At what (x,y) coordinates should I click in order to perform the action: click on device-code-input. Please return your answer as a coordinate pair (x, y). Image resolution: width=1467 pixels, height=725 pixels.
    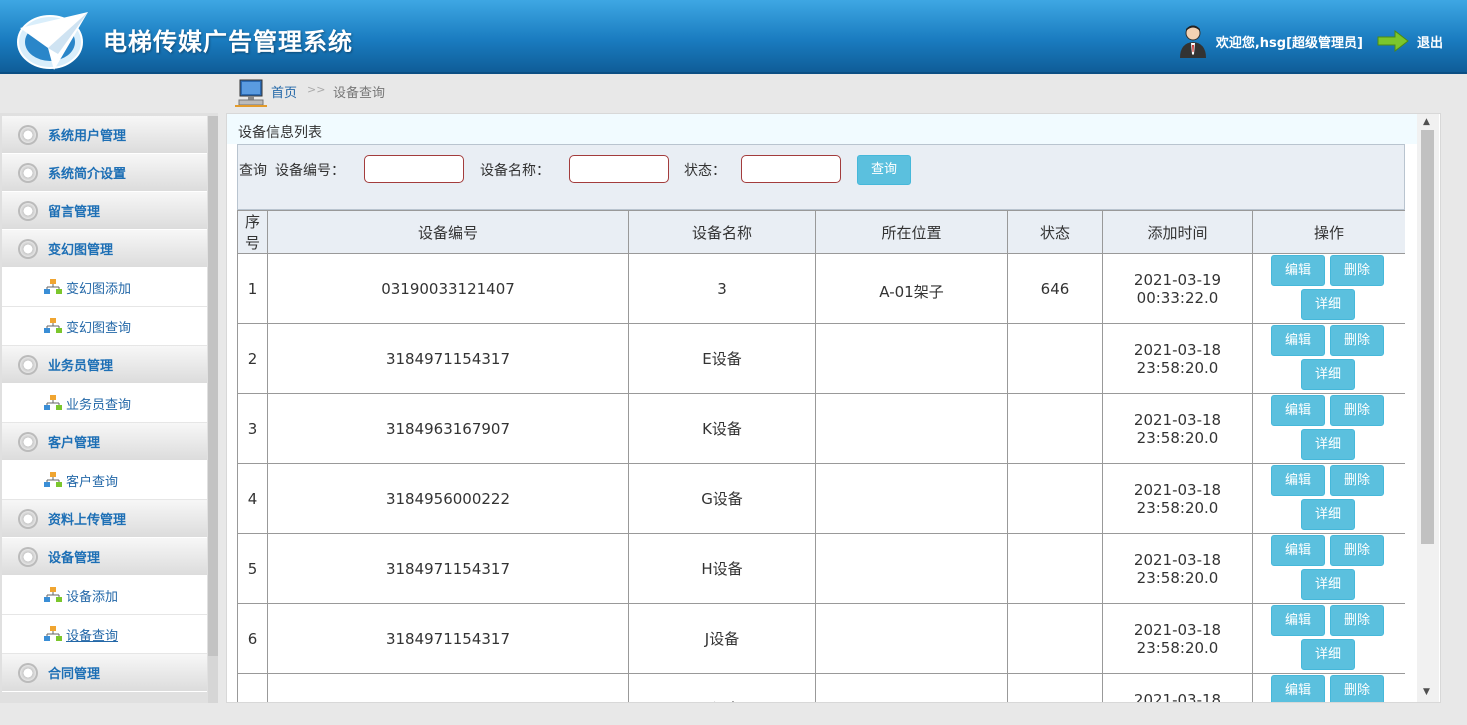
    Looking at the image, I should click on (414, 169).